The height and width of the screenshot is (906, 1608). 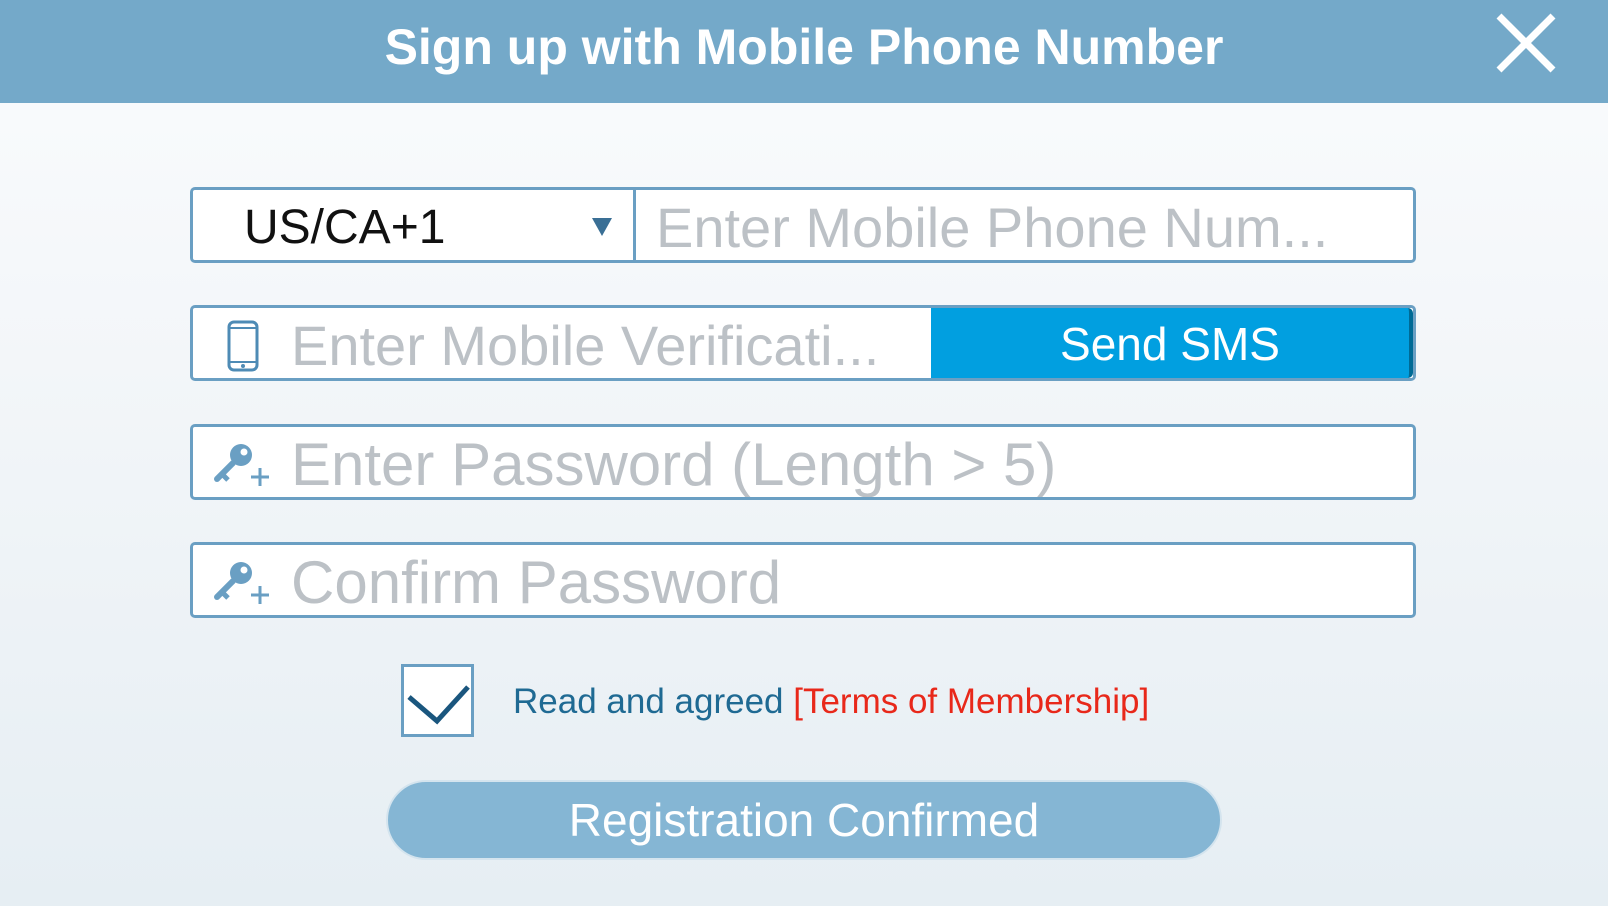 What do you see at coordinates (971, 701) in the screenshot?
I see `terms-of-membership-link: [Terms of Membership]` at bounding box center [971, 701].